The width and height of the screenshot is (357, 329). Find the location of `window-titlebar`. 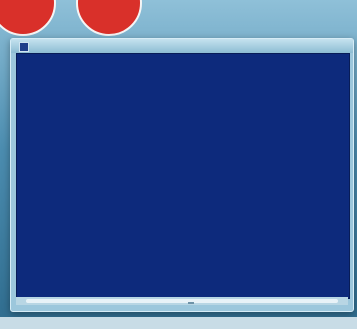

window-titlebar is located at coordinates (182, 46).